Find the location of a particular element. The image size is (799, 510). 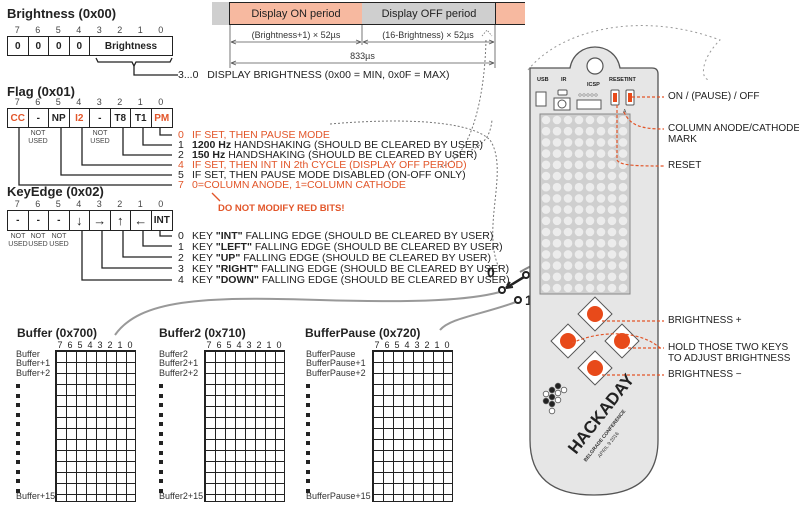

callout-brightness-plus: BRIGHTNESS + is located at coordinates (705, 320).